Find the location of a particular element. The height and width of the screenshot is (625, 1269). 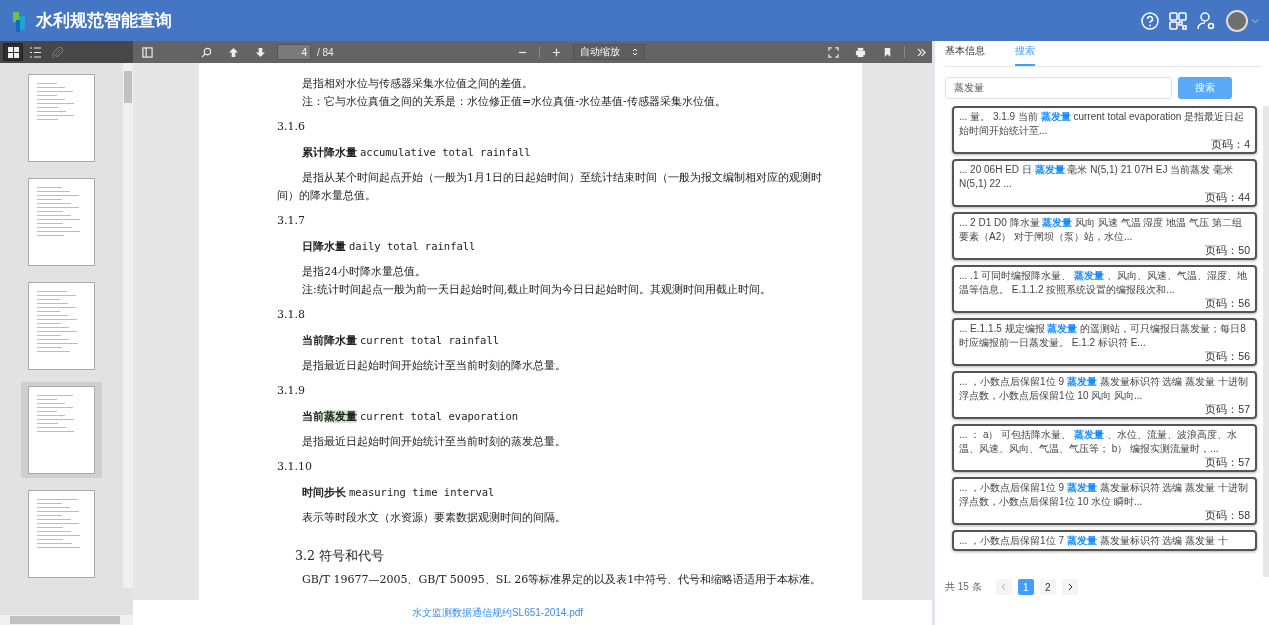

chevron-left-icon is located at coordinates (1003, 587).